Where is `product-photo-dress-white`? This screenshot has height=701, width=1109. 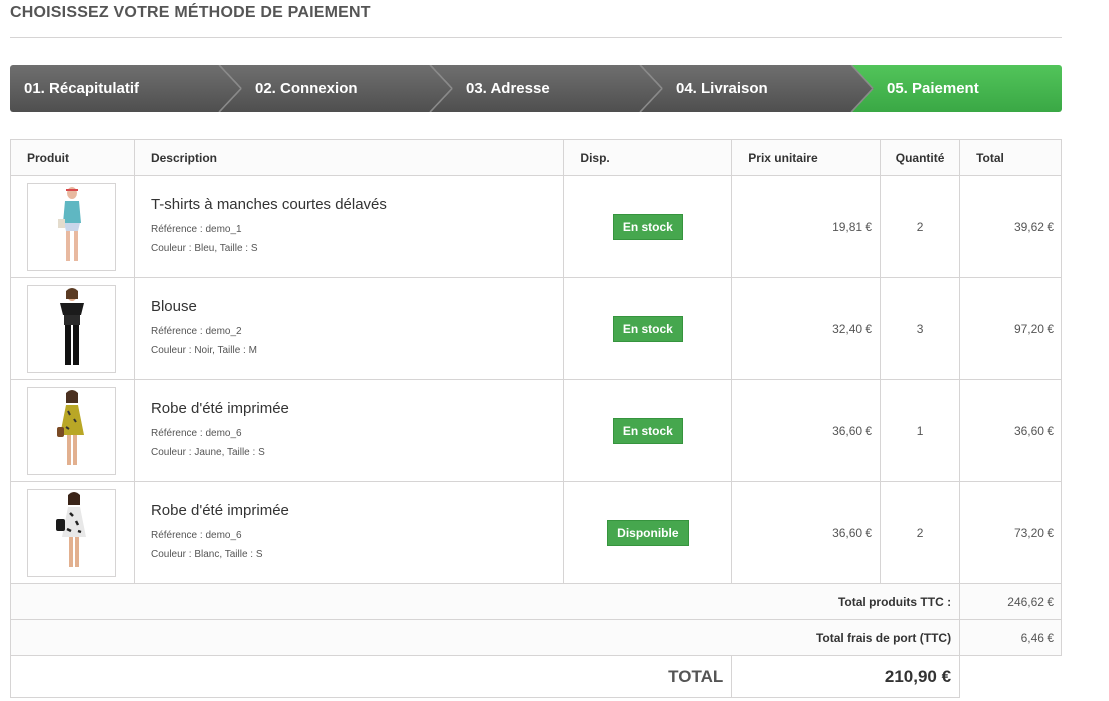 product-photo-dress-white is located at coordinates (70, 529).